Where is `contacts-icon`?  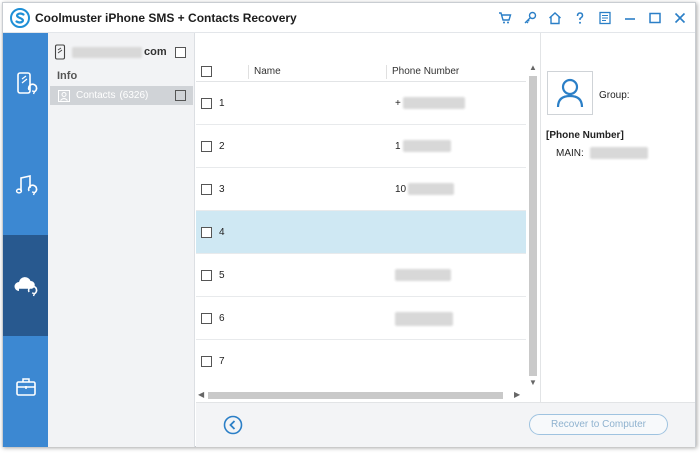 contacts-icon is located at coordinates (64, 95).